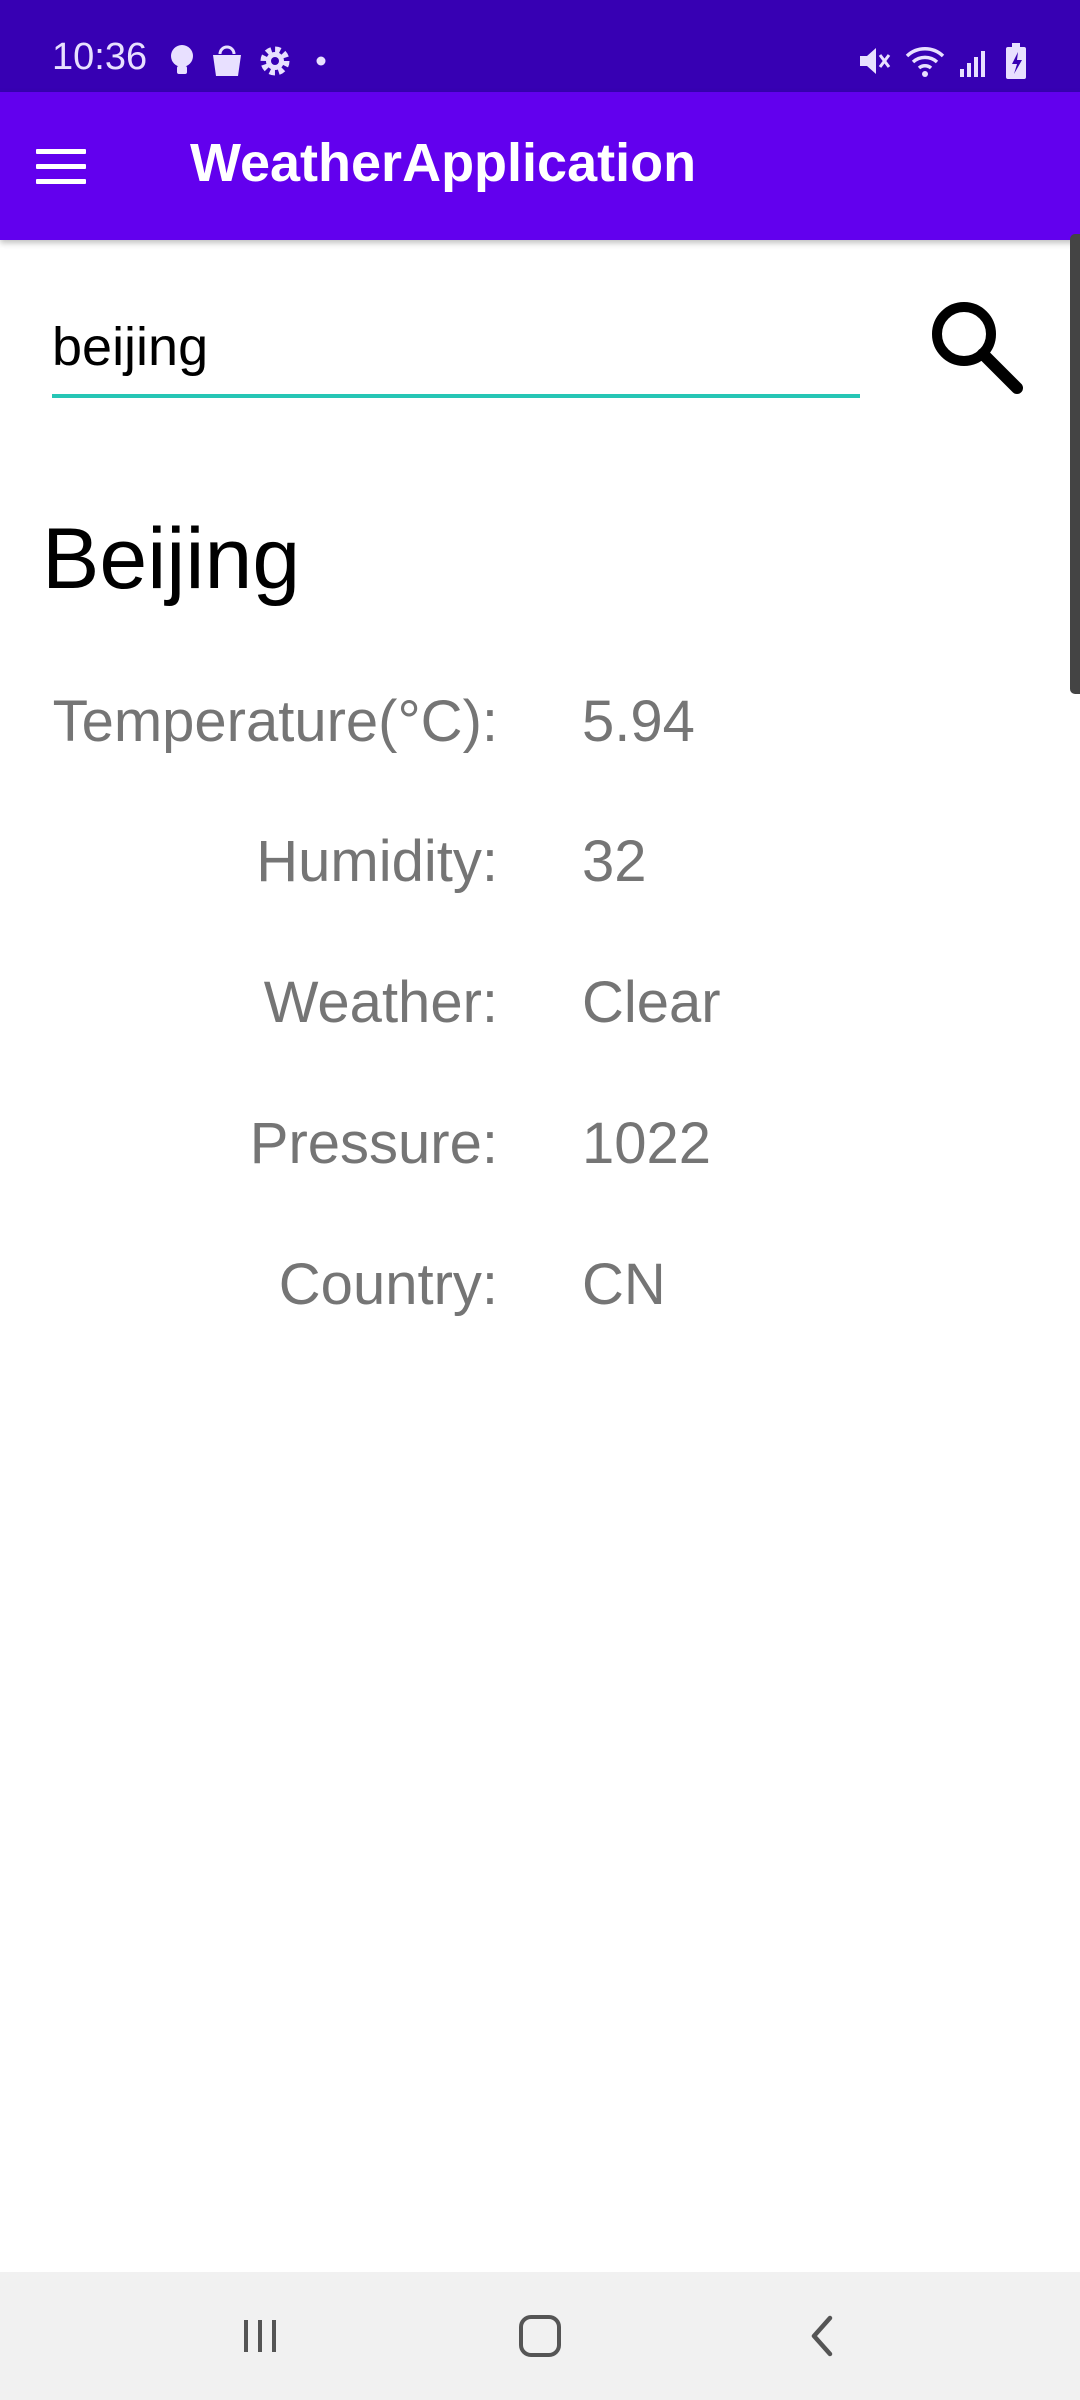  I want to click on search-button, so click(975, 347).